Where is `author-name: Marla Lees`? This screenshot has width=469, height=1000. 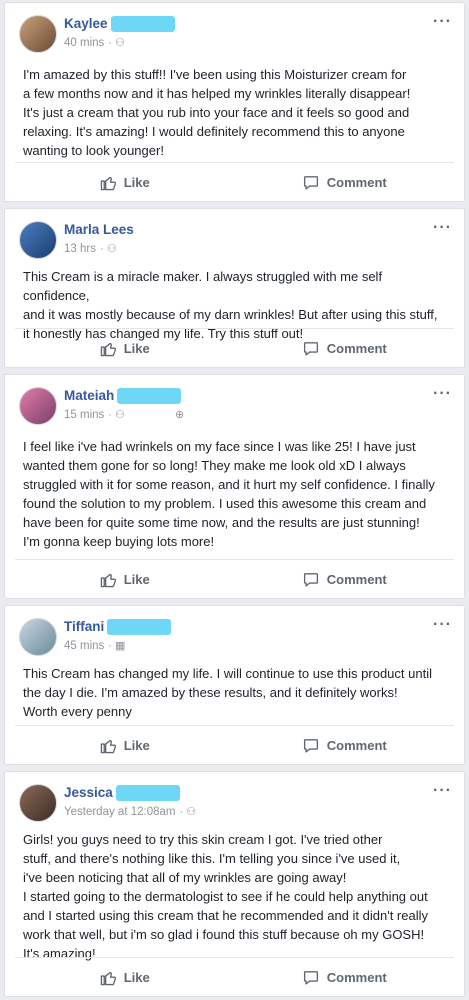
author-name: Marla Lees is located at coordinates (99, 229).